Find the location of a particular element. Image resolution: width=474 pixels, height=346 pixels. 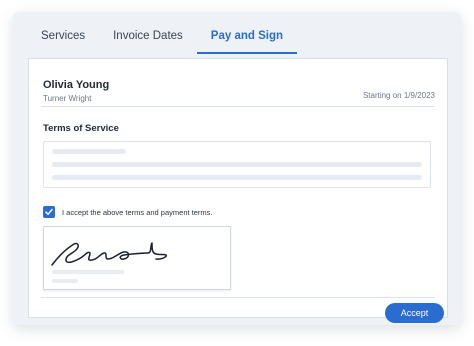

signature-pad is located at coordinates (137, 258).